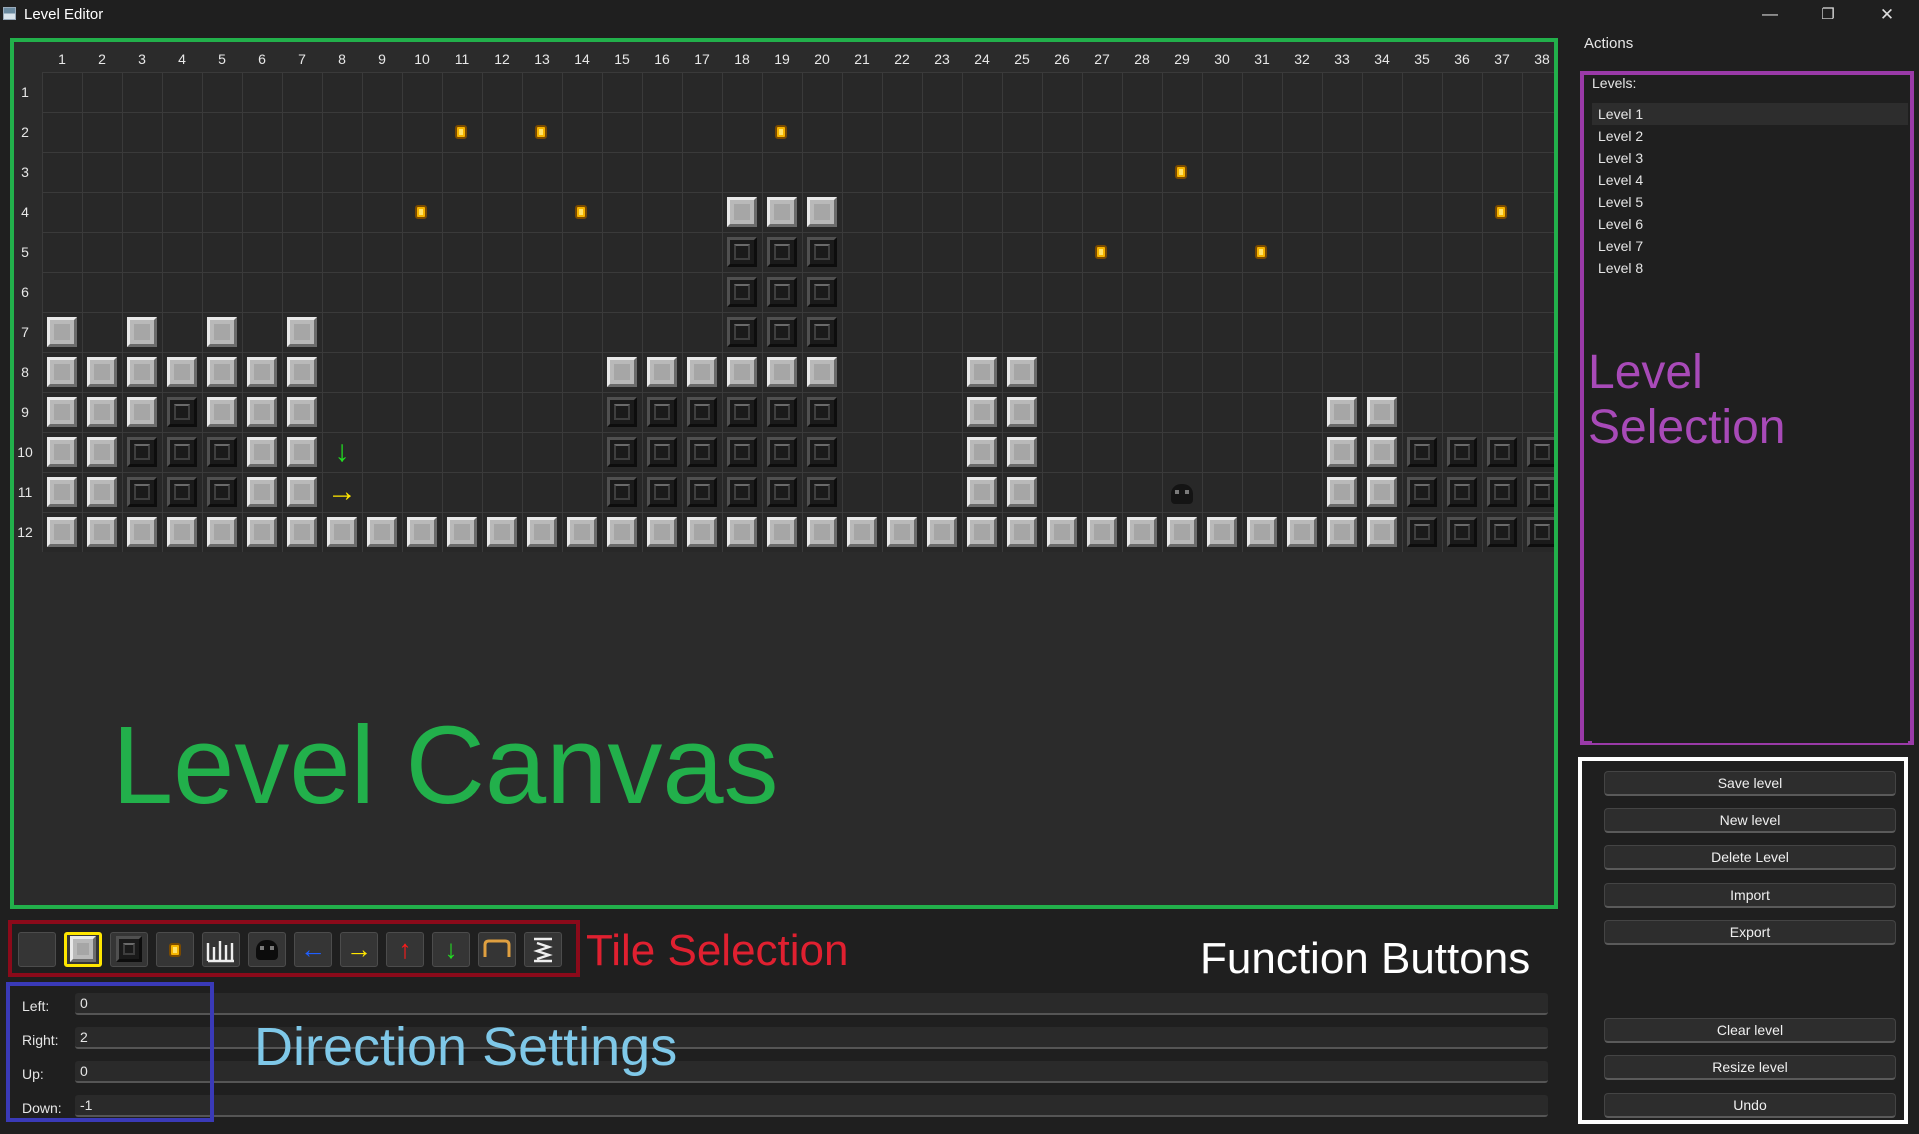 This screenshot has width=1919, height=1134. What do you see at coordinates (811, 1004) in the screenshot?
I see `left-input: 0` at bounding box center [811, 1004].